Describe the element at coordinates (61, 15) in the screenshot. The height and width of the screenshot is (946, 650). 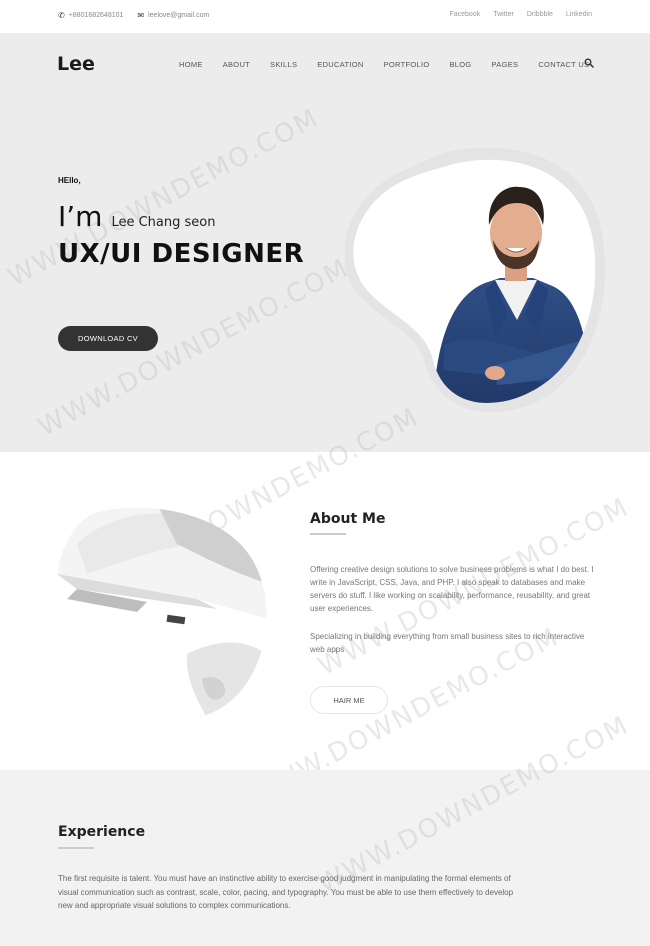
I see `phone-icon: ✆` at that location.